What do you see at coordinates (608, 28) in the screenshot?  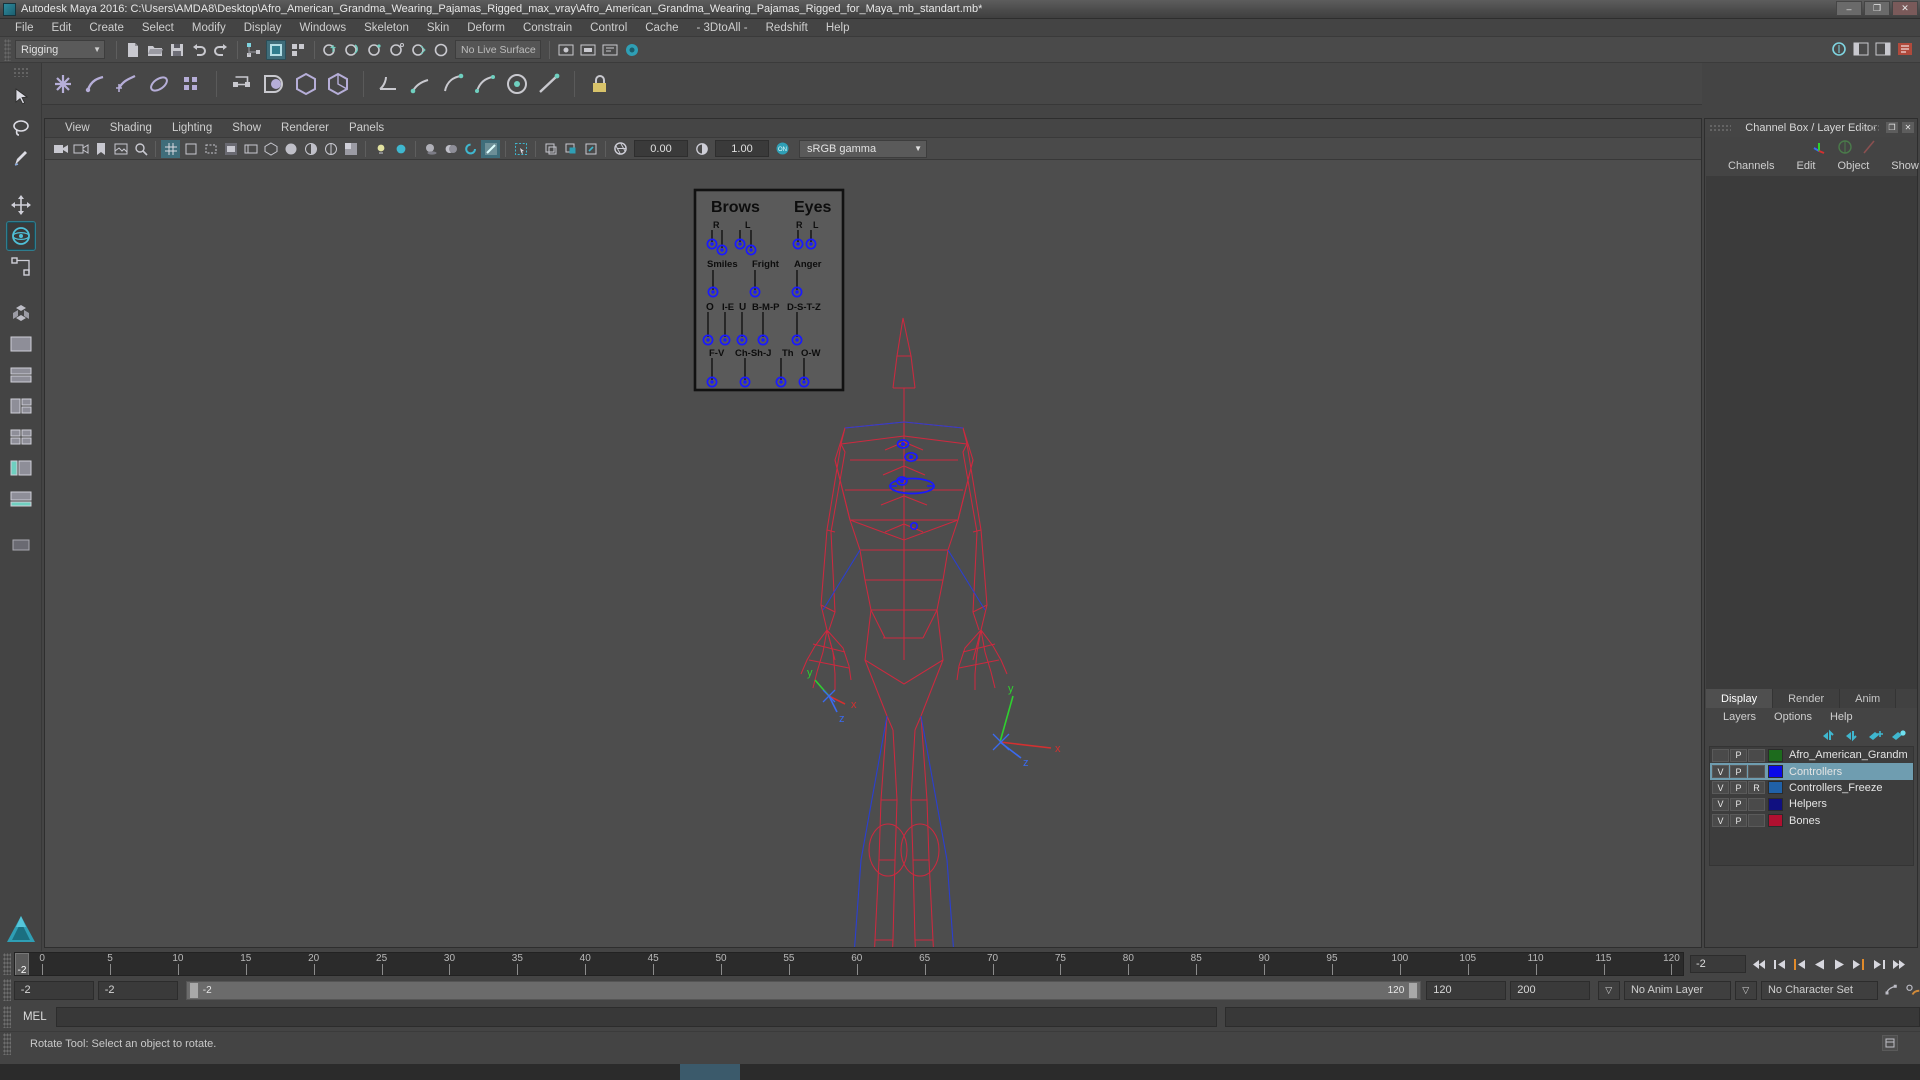 I see `menu-control: Control` at bounding box center [608, 28].